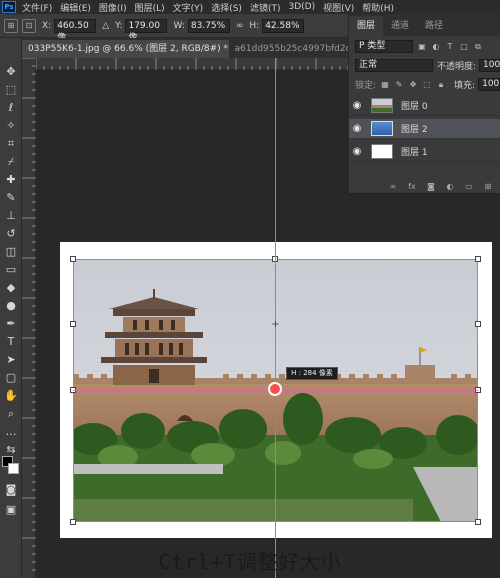 Image resolution: width=500 pixels, height=578 pixels. I want to click on lock-transparency-icon: ▦, so click(385, 85).